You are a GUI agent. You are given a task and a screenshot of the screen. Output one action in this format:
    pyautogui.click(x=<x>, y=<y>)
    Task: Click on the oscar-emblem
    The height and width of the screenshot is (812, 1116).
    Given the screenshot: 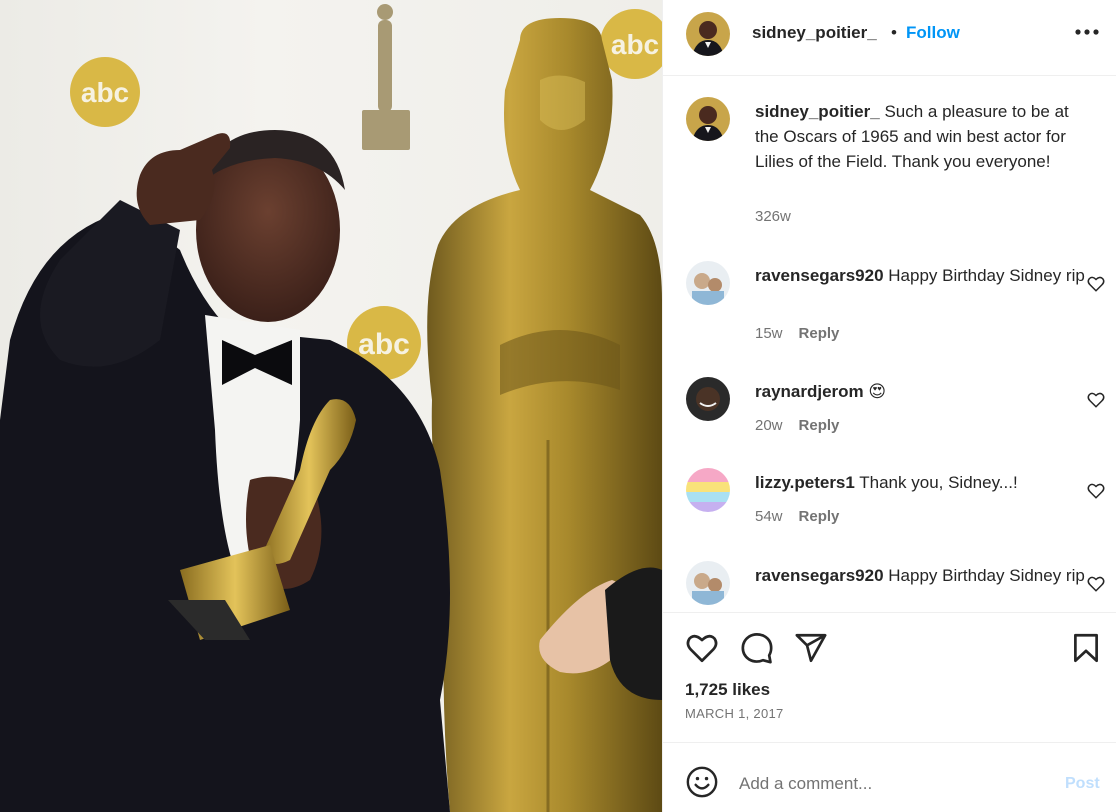 What is the action you would take?
    pyautogui.click(x=386, y=77)
    